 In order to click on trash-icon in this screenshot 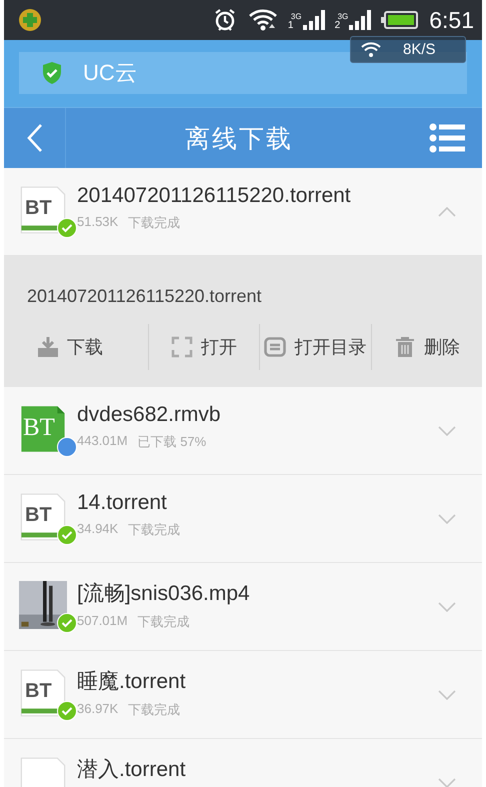, I will do `click(405, 347)`.